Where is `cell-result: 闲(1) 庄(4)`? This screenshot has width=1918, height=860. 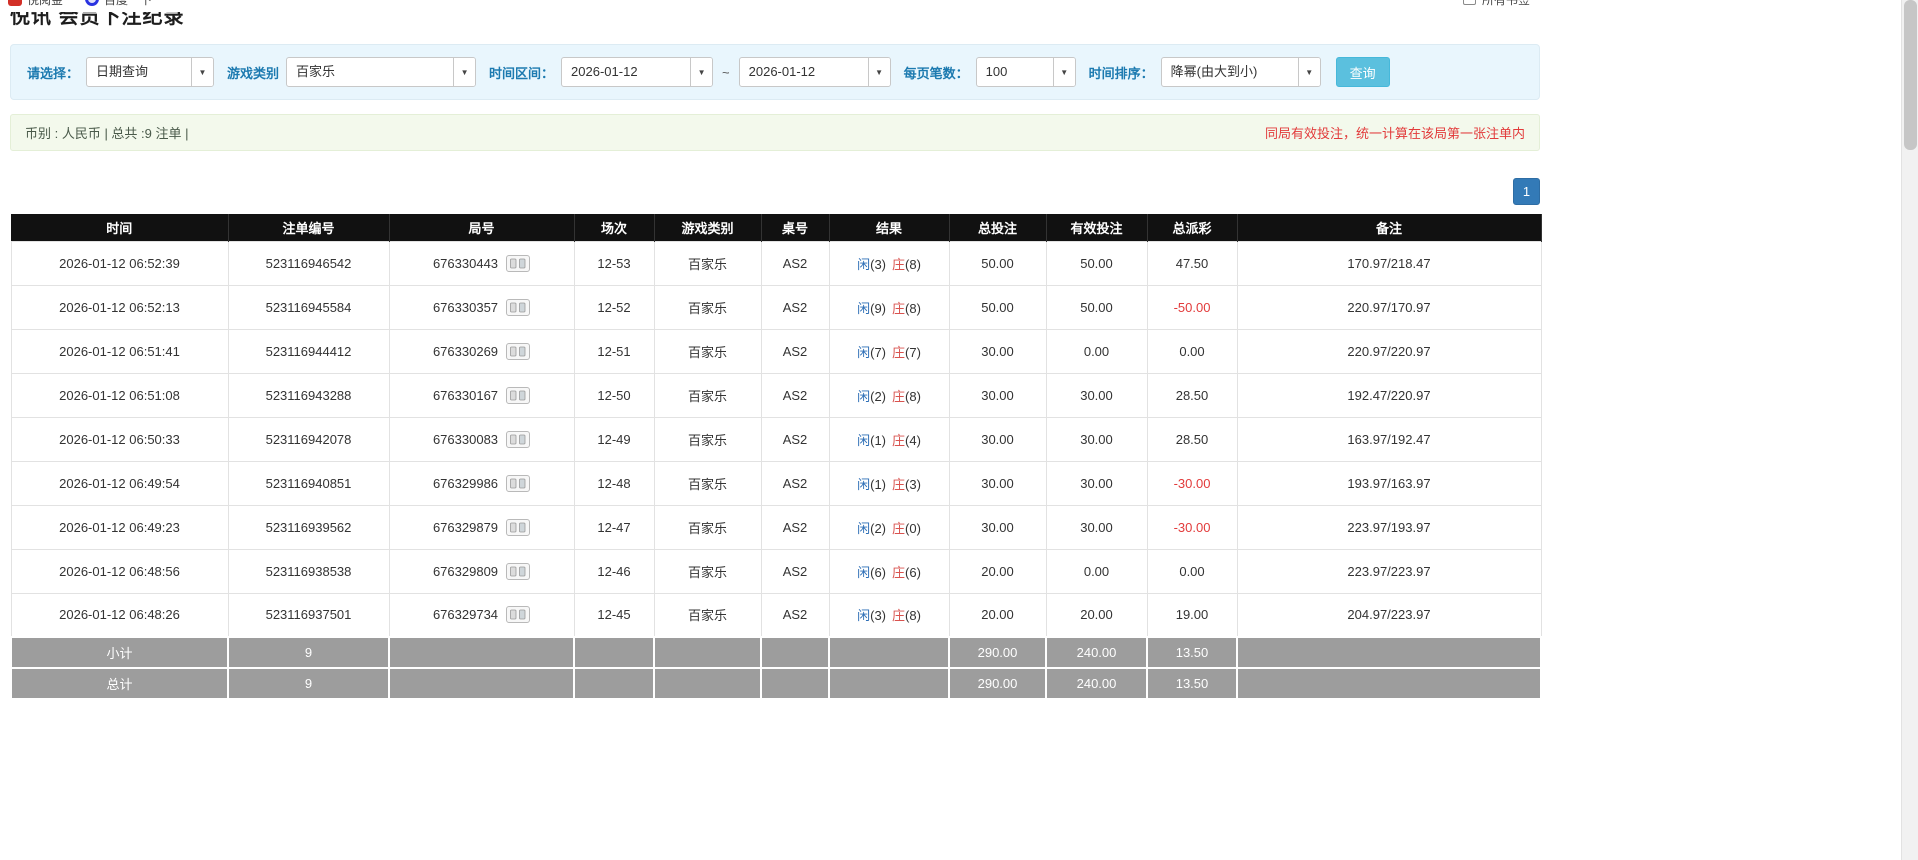 cell-result: 闲(1) 庄(4) is located at coordinates (889, 439).